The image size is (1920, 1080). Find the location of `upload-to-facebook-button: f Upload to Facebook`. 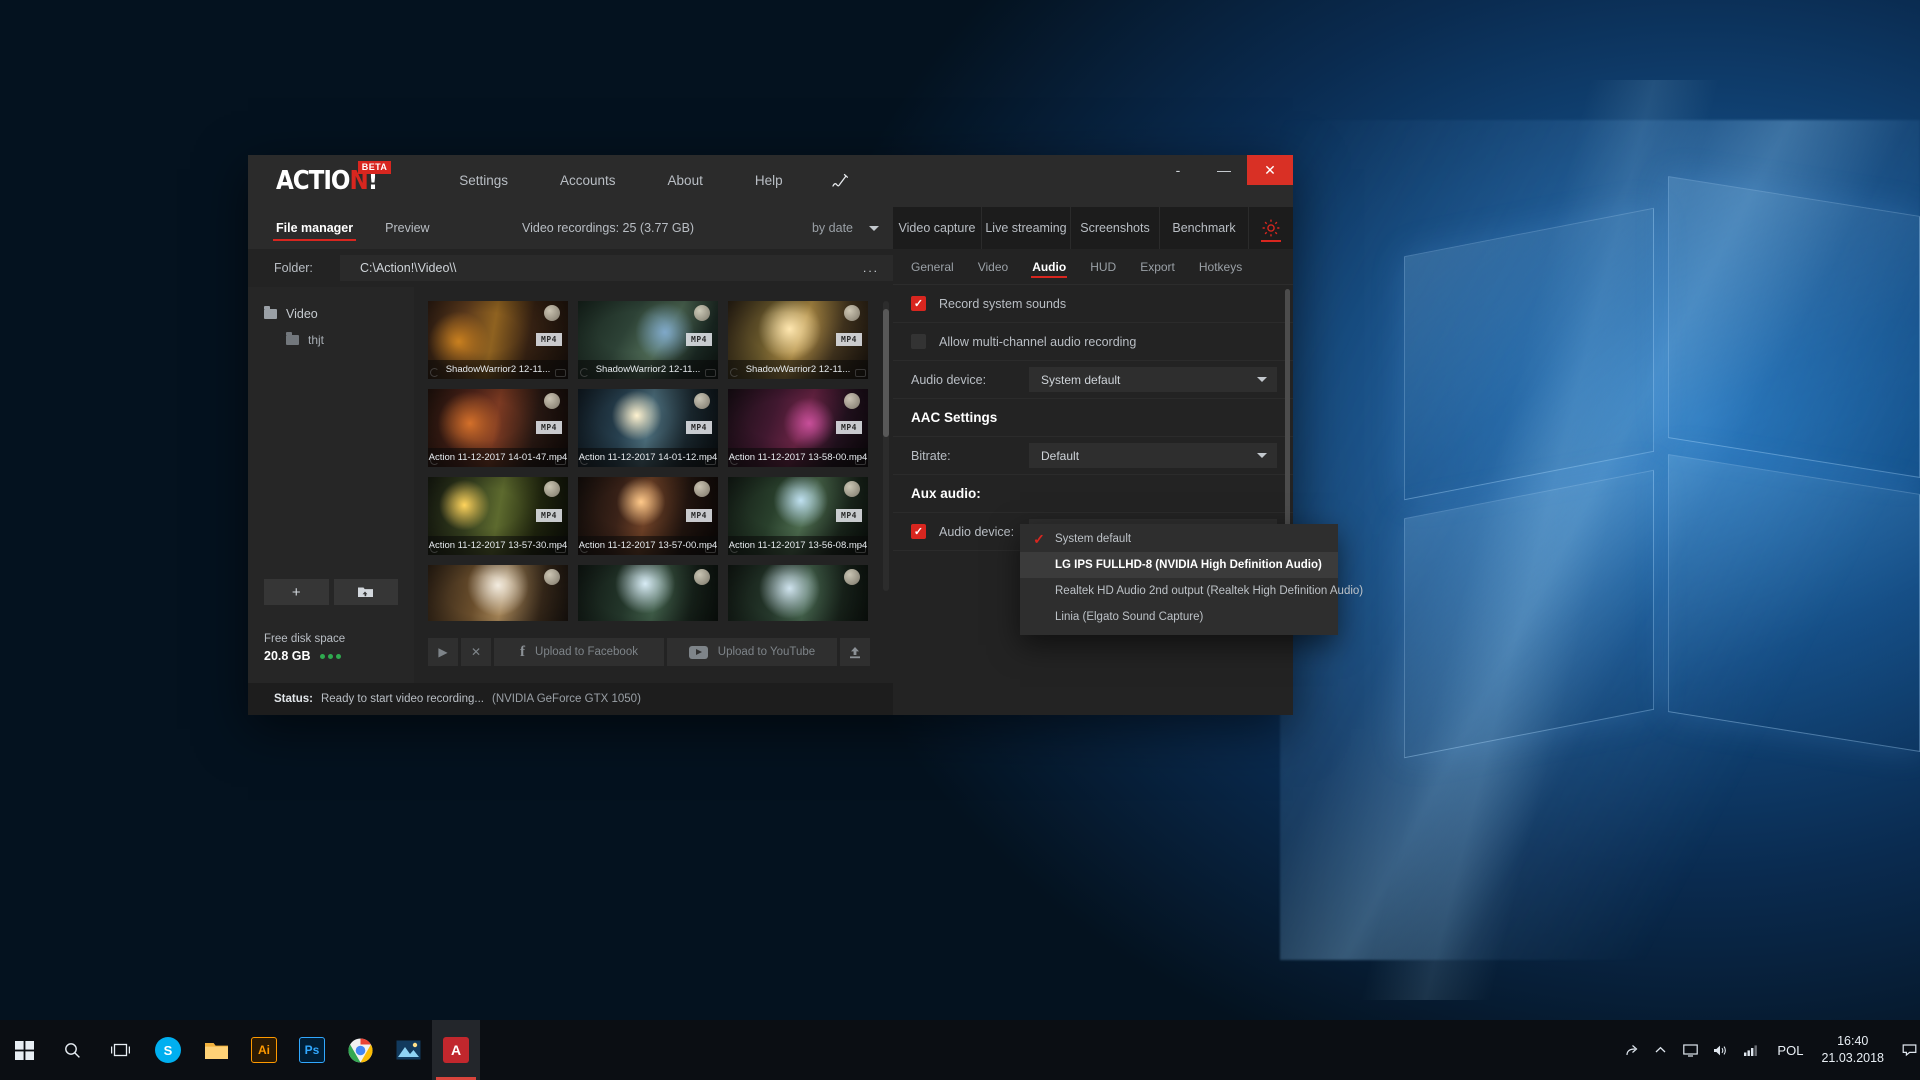

upload-to-facebook-button: f Upload to Facebook is located at coordinates (579, 652).